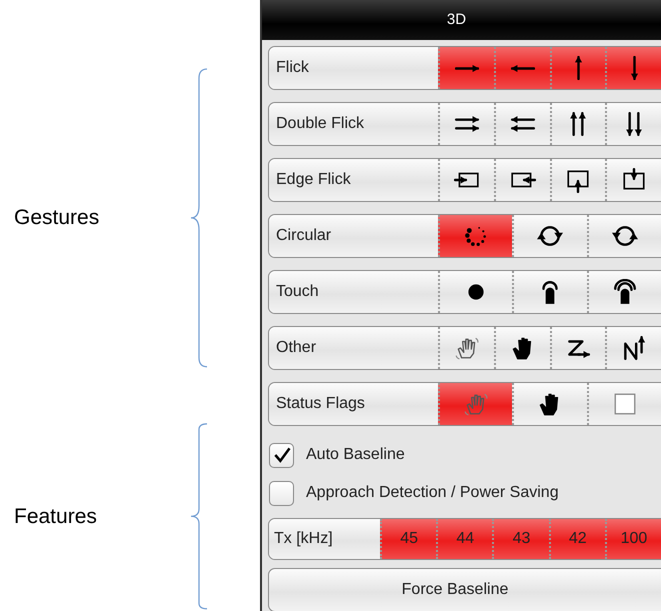 This screenshot has width=661, height=611. Describe the element at coordinates (324, 539) in the screenshot. I see `tx-label: Tx [kHz]` at that location.